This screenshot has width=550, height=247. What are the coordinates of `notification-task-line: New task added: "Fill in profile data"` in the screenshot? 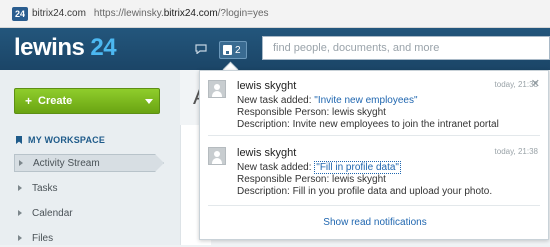 It's located at (319, 167).